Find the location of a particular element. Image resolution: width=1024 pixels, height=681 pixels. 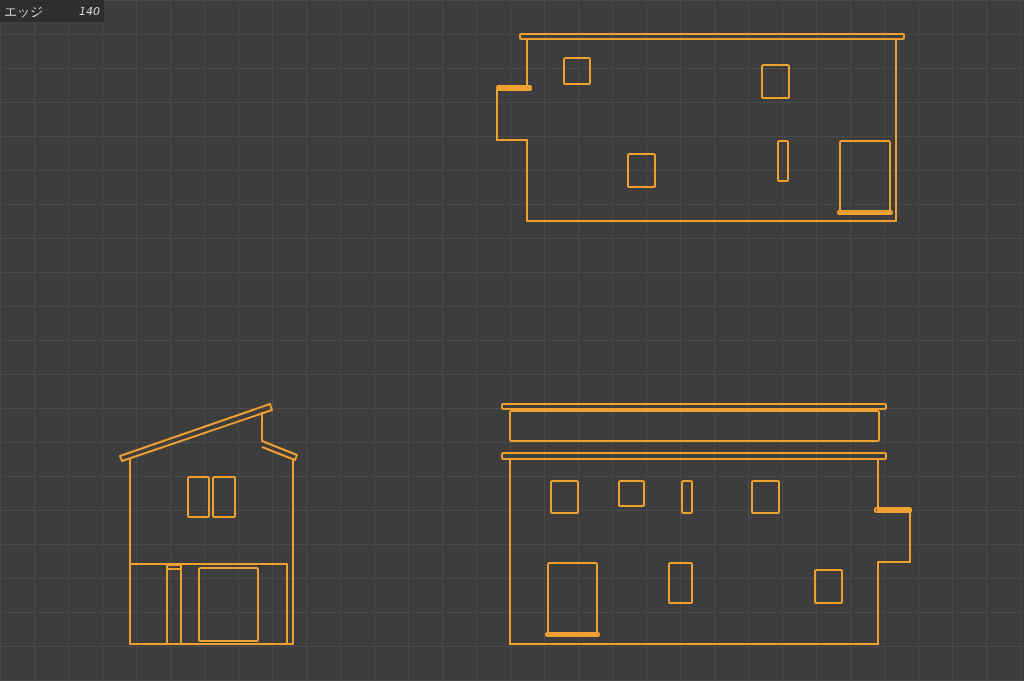

stat-label: エッジ is located at coordinates (23, 11).